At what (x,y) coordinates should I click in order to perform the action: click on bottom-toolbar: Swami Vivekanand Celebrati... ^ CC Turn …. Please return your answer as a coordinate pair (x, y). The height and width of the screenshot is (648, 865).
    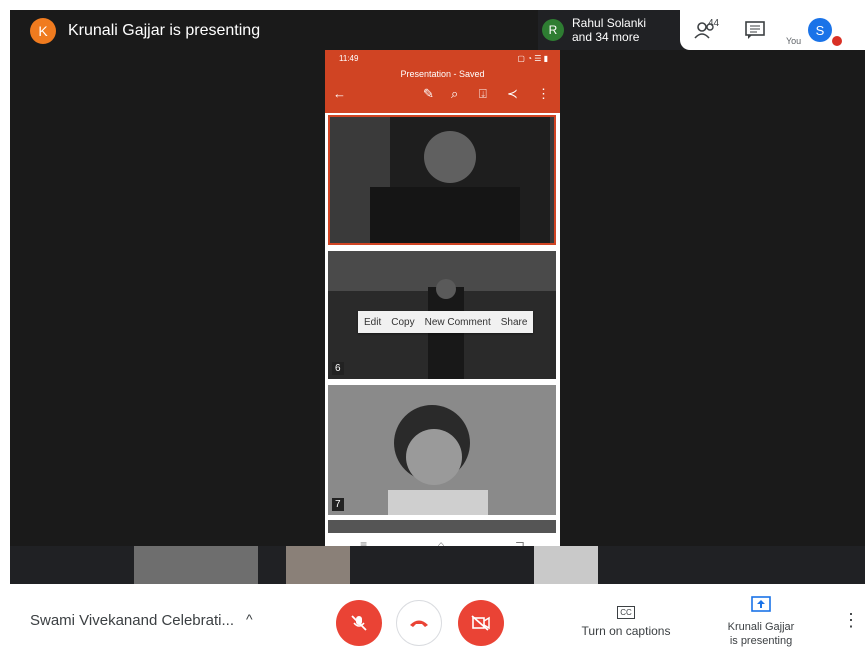
    Looking at the image, I should click on (432, 616).